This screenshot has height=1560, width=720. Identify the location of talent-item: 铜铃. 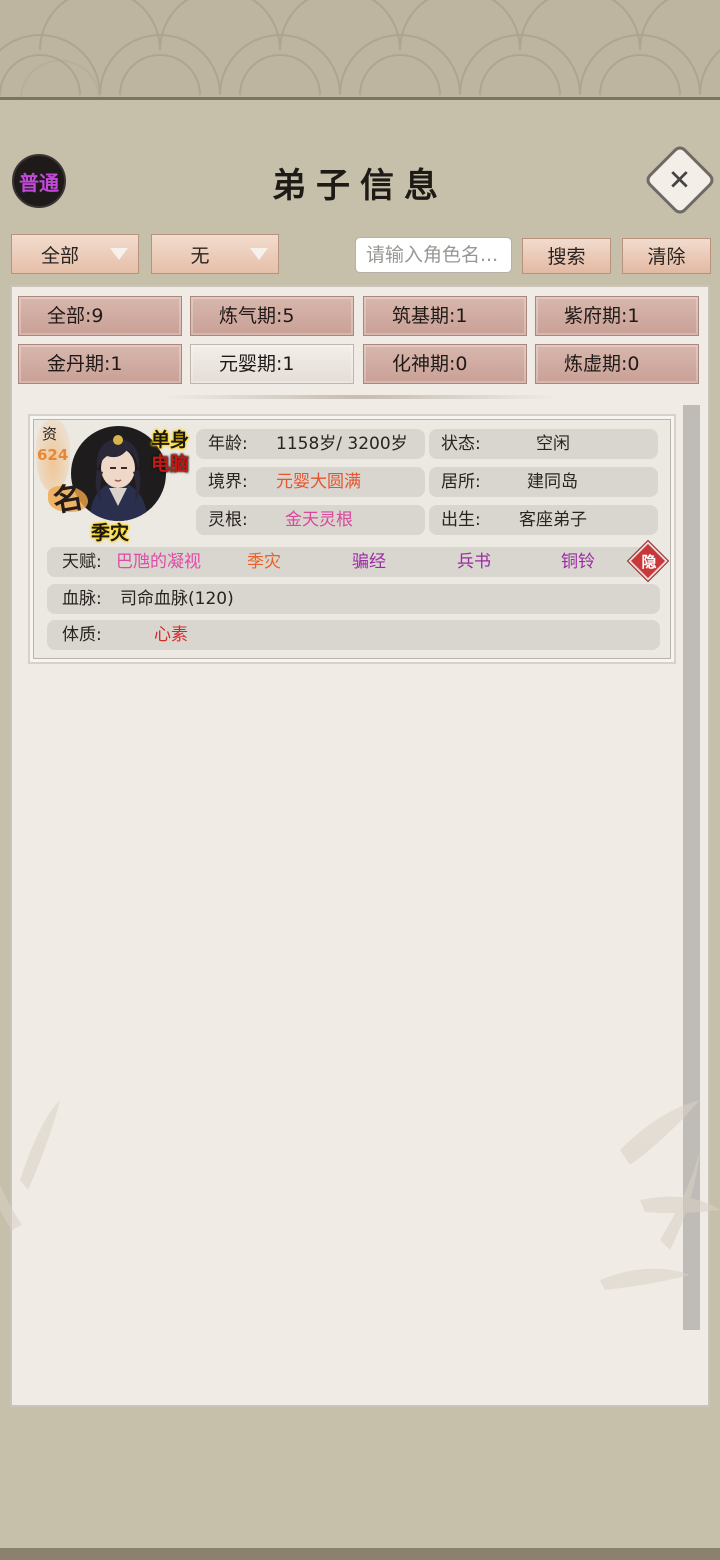
(578, 562).